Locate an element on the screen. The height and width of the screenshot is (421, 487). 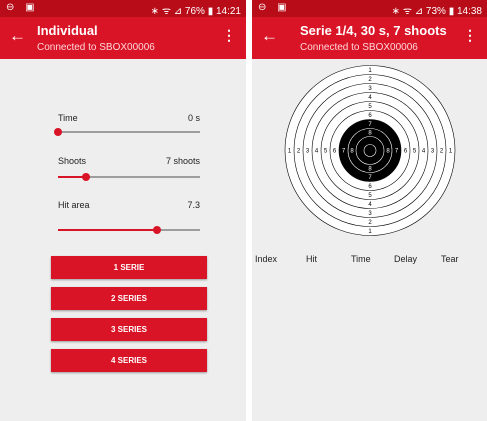
hit-area-label: Hit area is located at coordinates (74, 205).